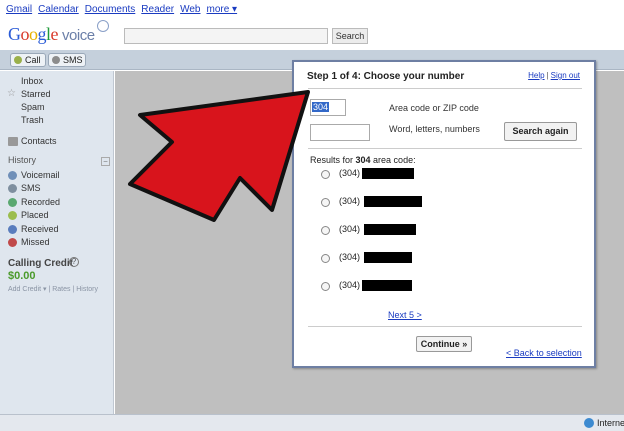 This screenshot has height=431, width=624. I want to click on nav-documents-link: Documents, so click(110, 9).